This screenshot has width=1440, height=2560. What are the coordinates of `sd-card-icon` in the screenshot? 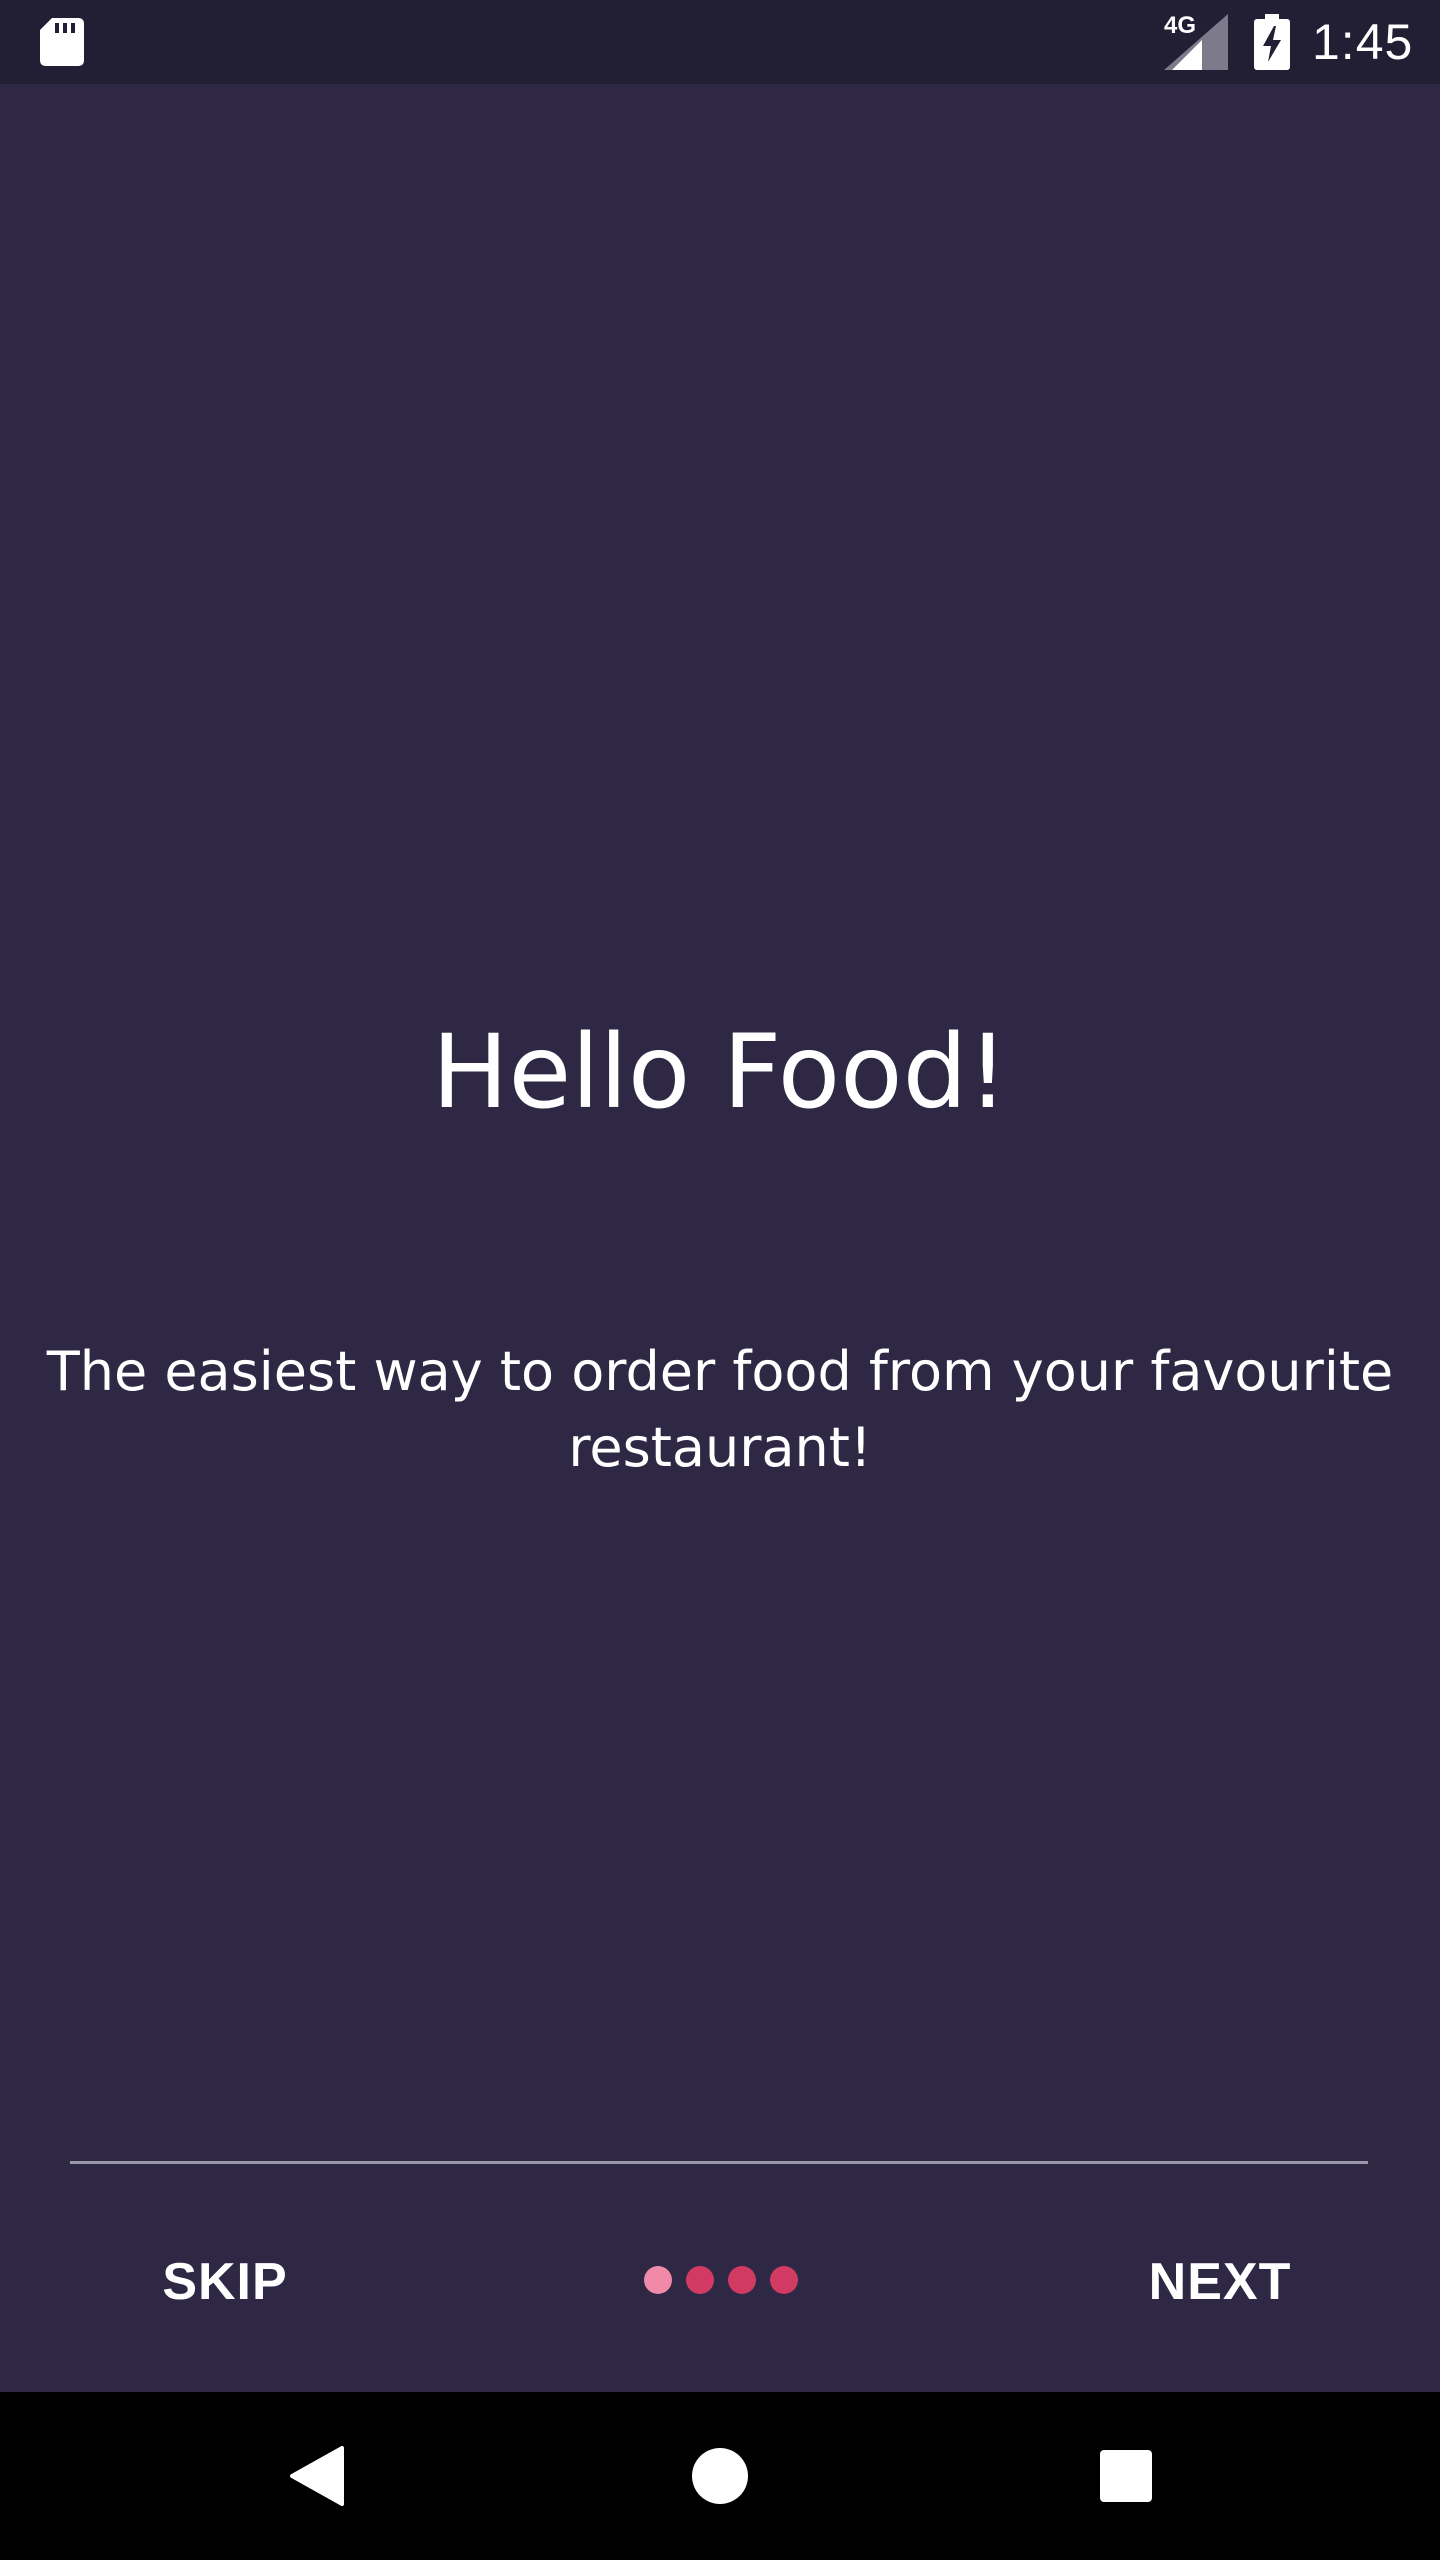 It's located at (62, 42).